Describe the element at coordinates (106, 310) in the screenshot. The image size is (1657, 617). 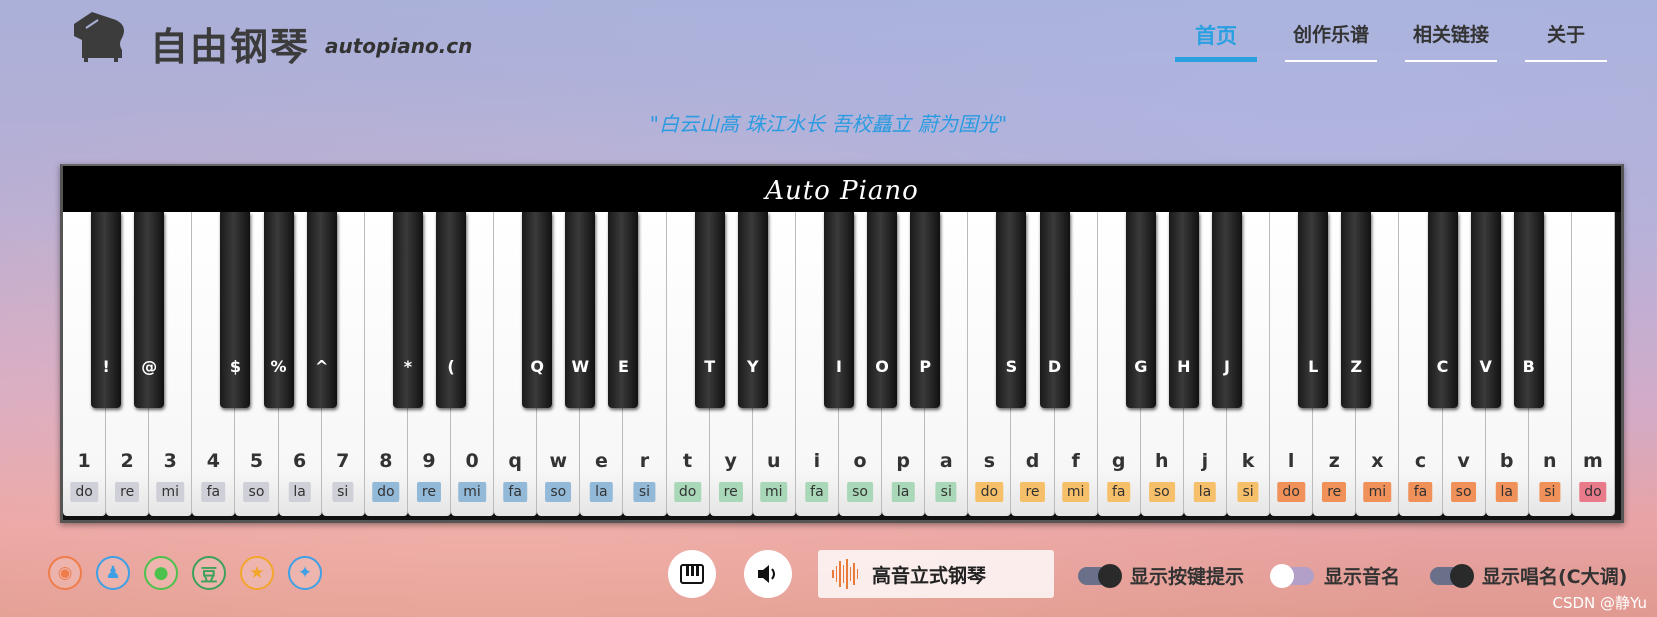
I see `black-key: !` at that location.